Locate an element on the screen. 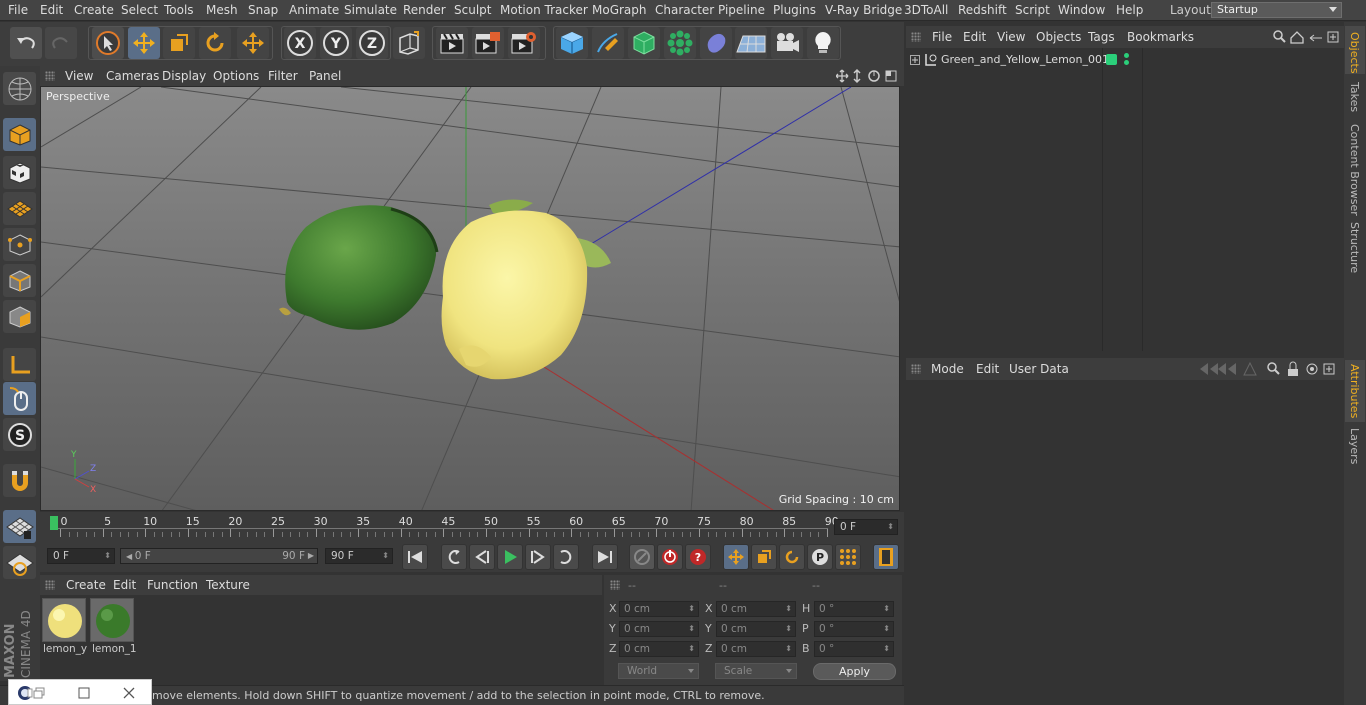 This screenshot has width=1366, height=705. tab-structure: Structure is located at coordinates (1354, 247).